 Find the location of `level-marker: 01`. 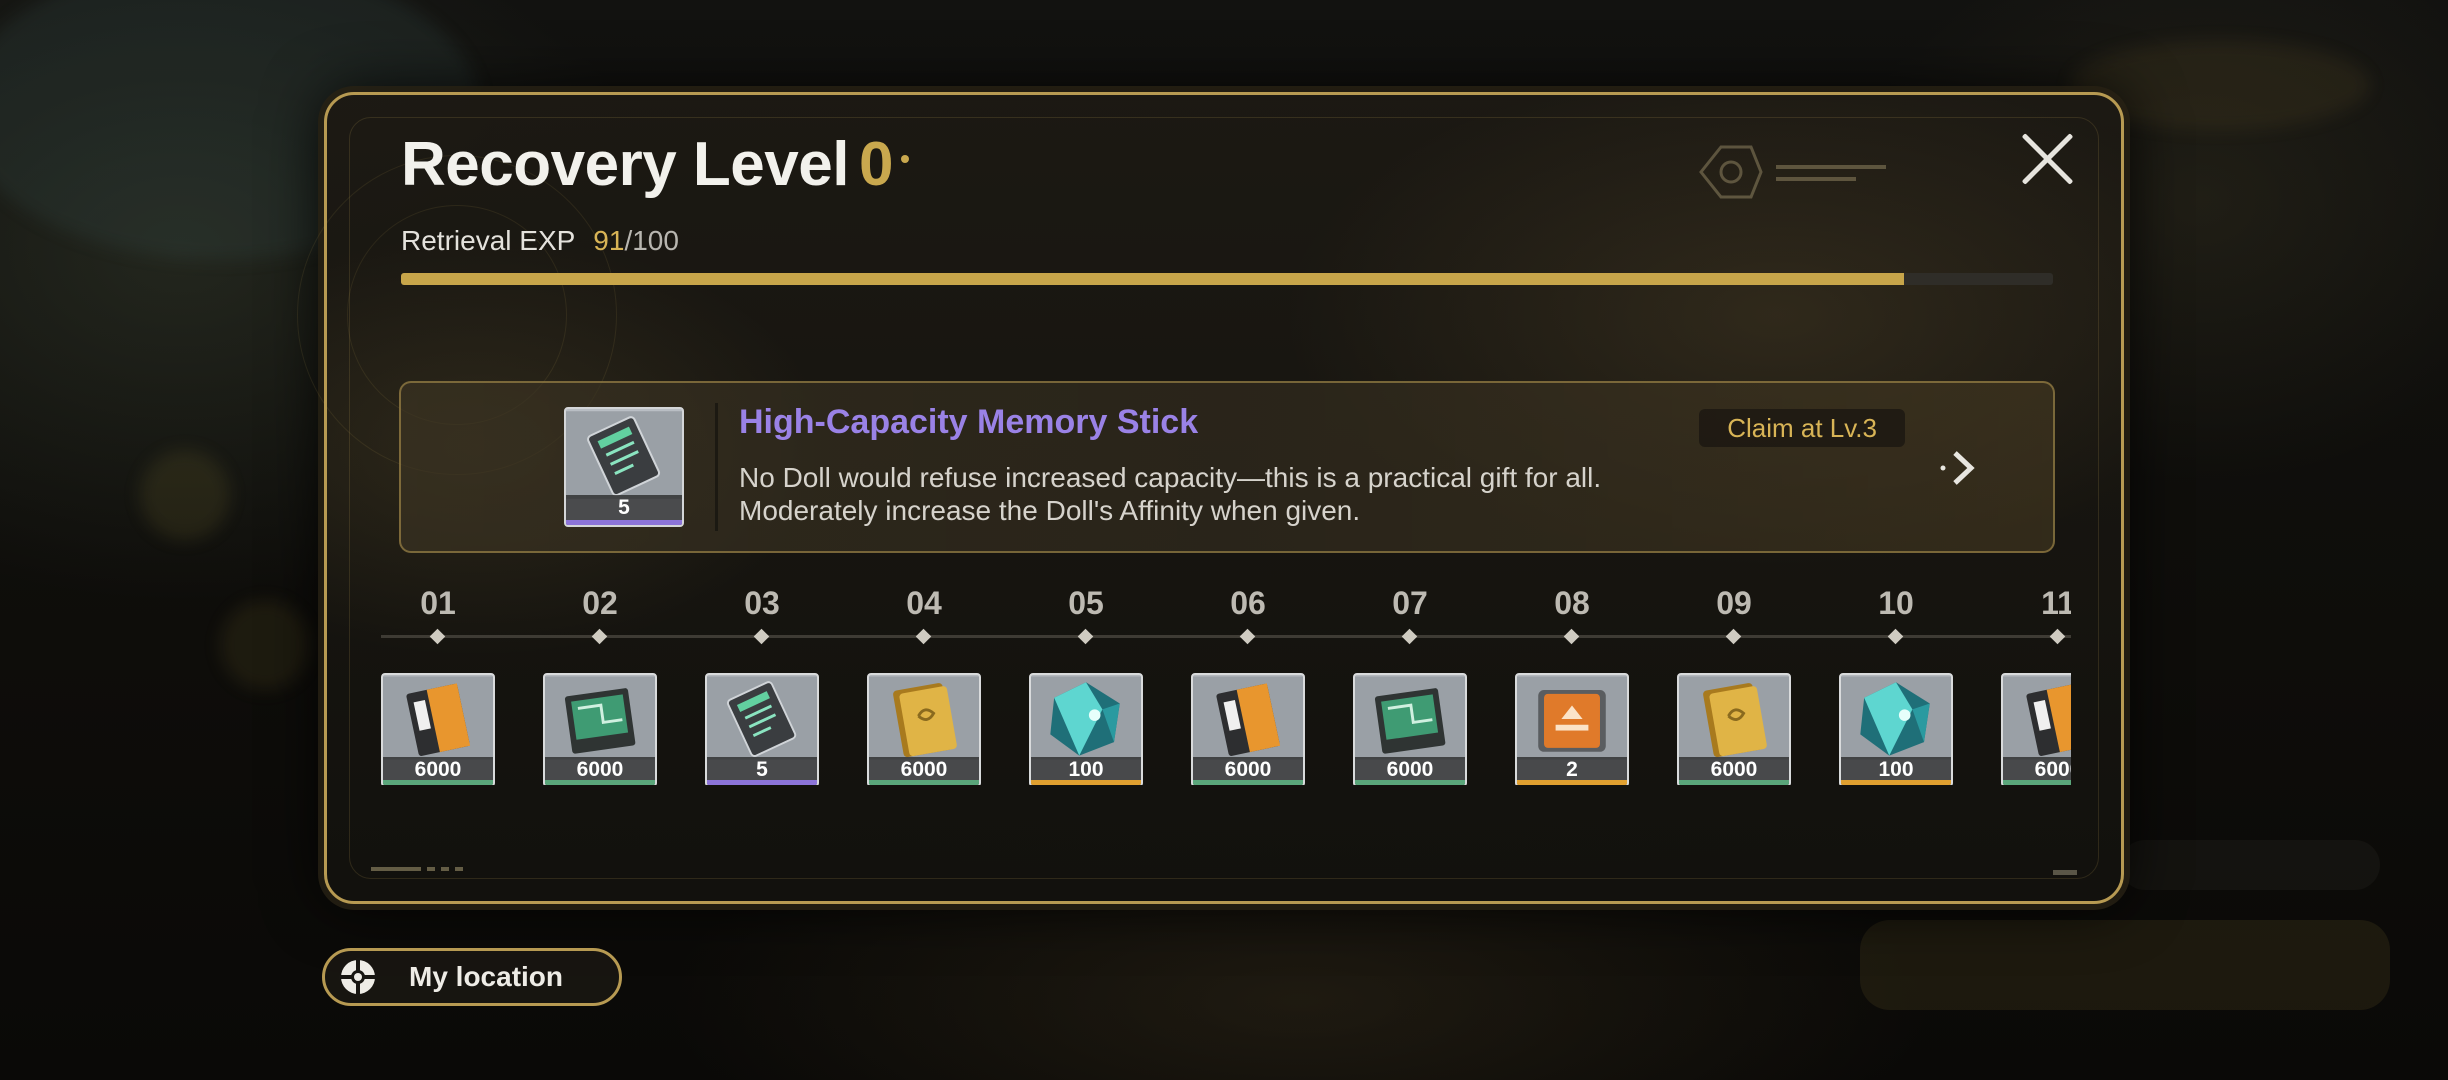

level-marker: 01 is located at coordinates (439, 615).